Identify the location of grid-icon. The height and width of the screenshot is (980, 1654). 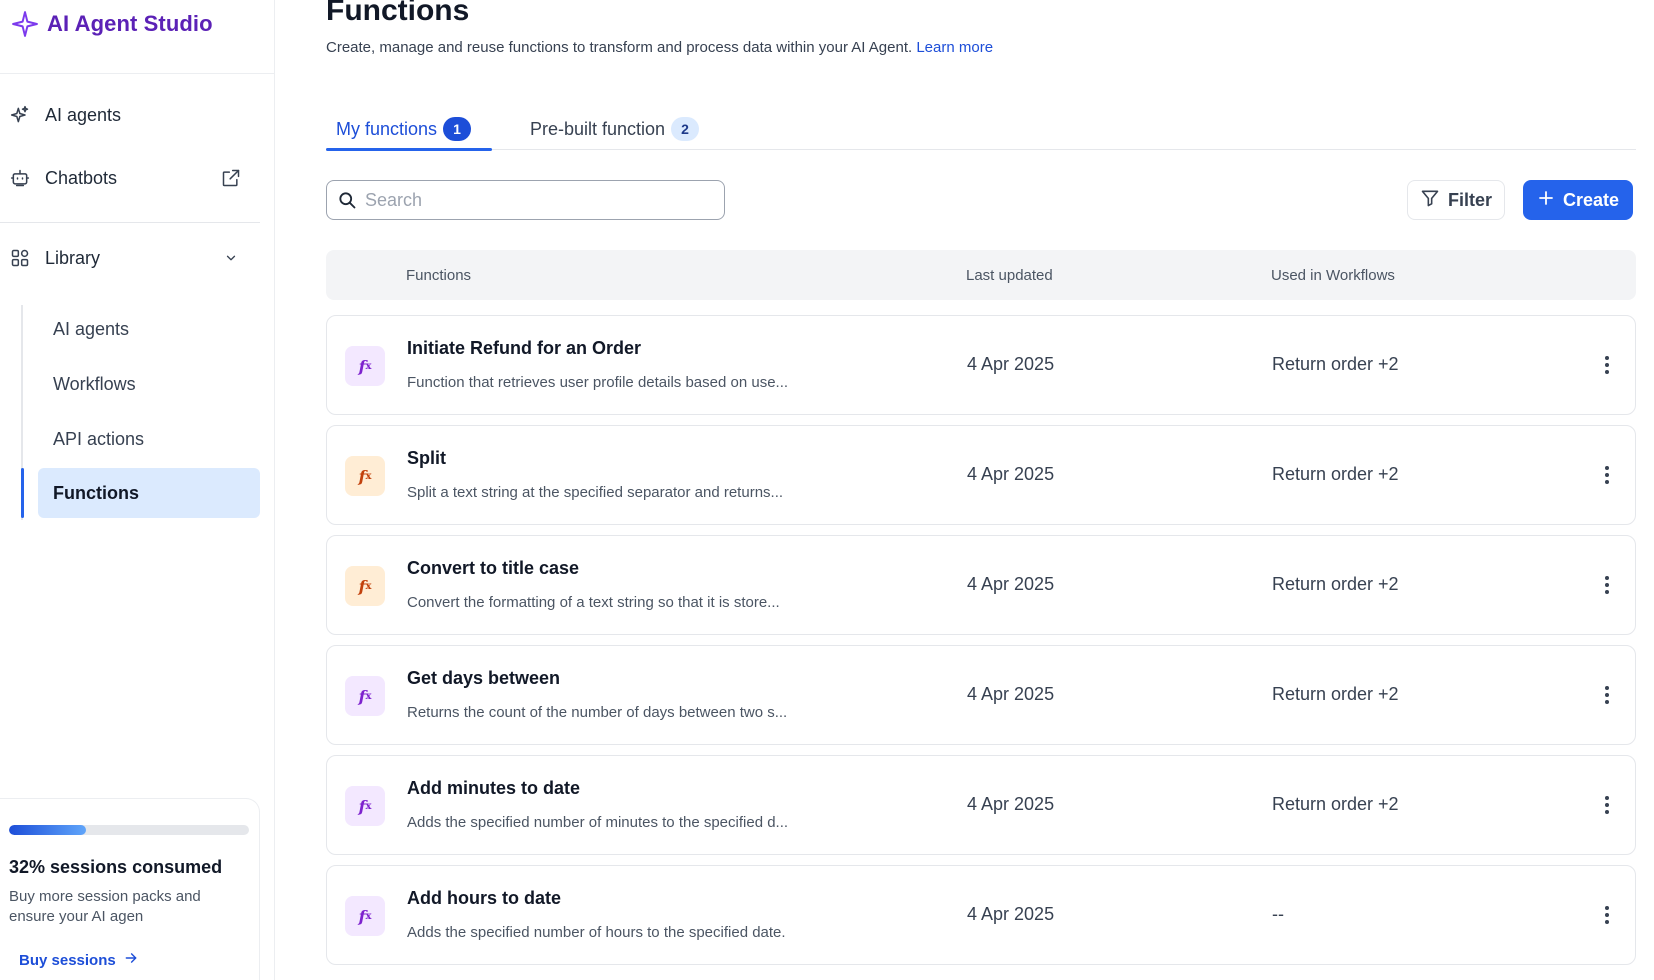
(20, 258).